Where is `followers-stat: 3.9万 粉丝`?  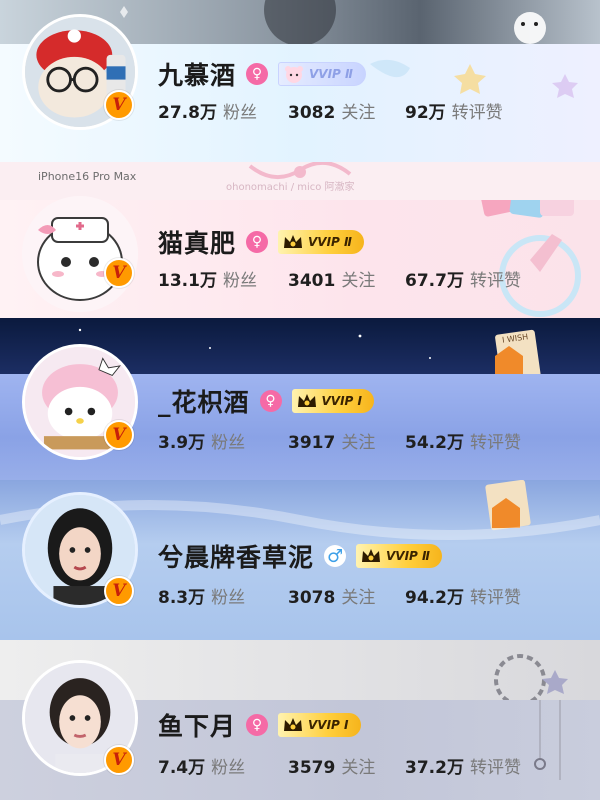
followers-stat: 3.9万 粉丝 is located at coordinates (223, 440).